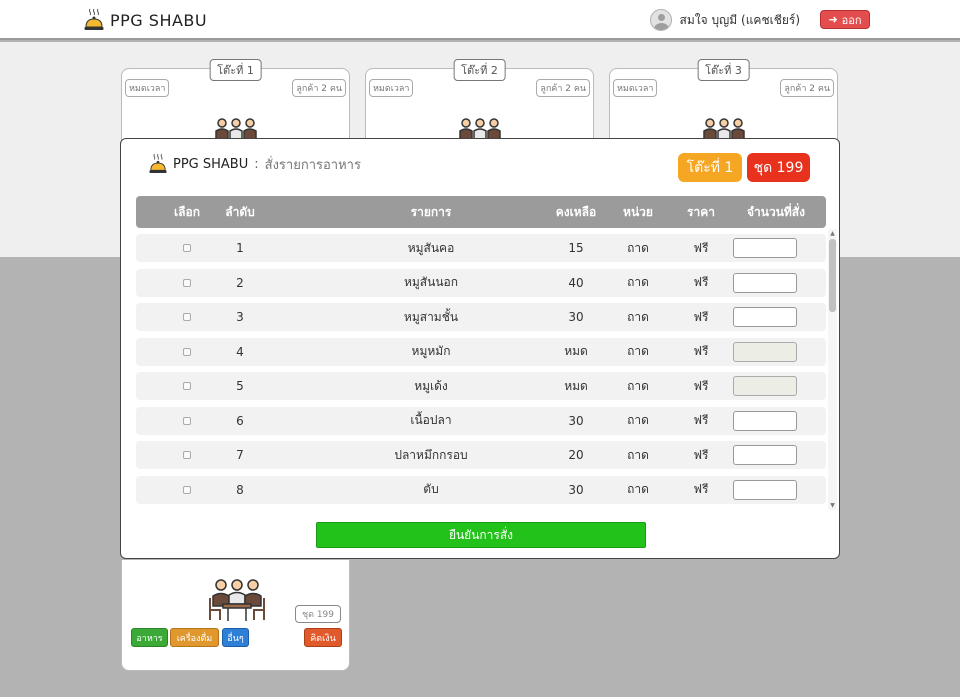 The width and height of the screenshot is (960, 697). What do you see at coordinates (638, 212) in the screenshot?
I see `header-unit: หน่วย` at bounding box center [638, 212].